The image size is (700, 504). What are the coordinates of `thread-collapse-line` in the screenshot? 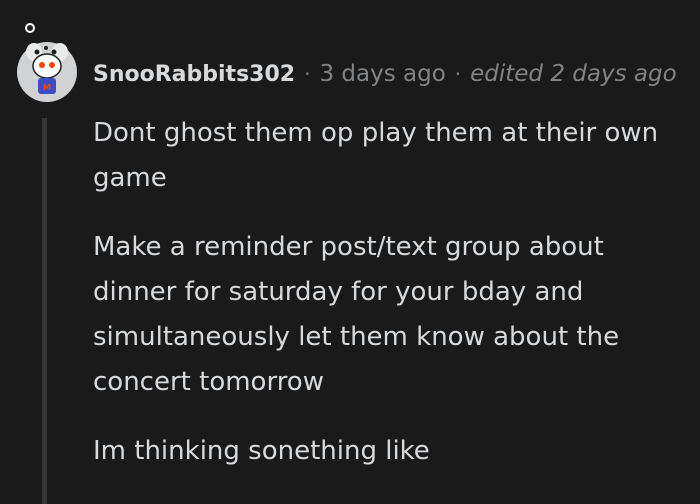 It's located at (44, 311).